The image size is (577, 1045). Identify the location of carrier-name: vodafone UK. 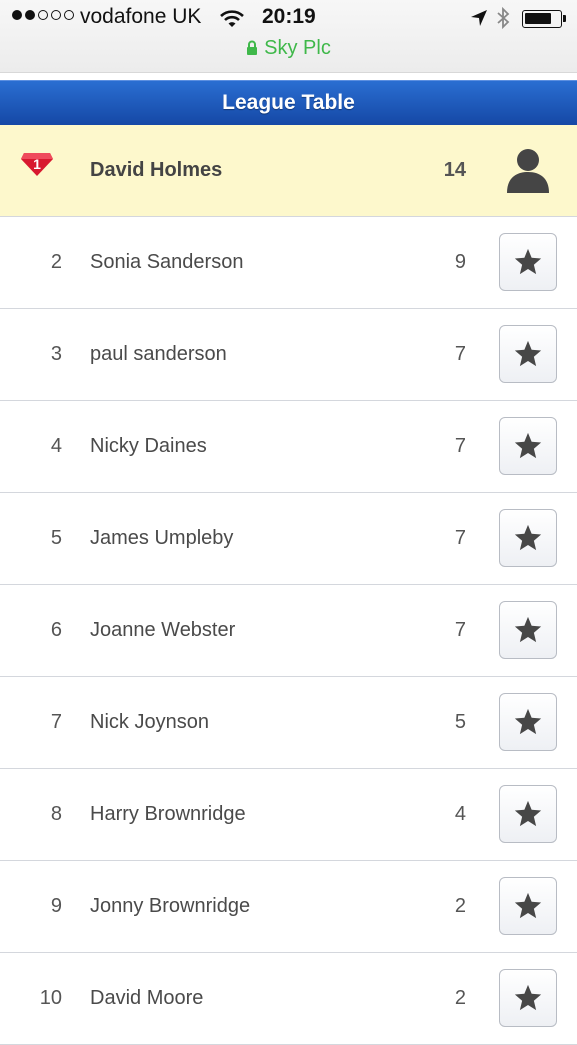
(141, 16).